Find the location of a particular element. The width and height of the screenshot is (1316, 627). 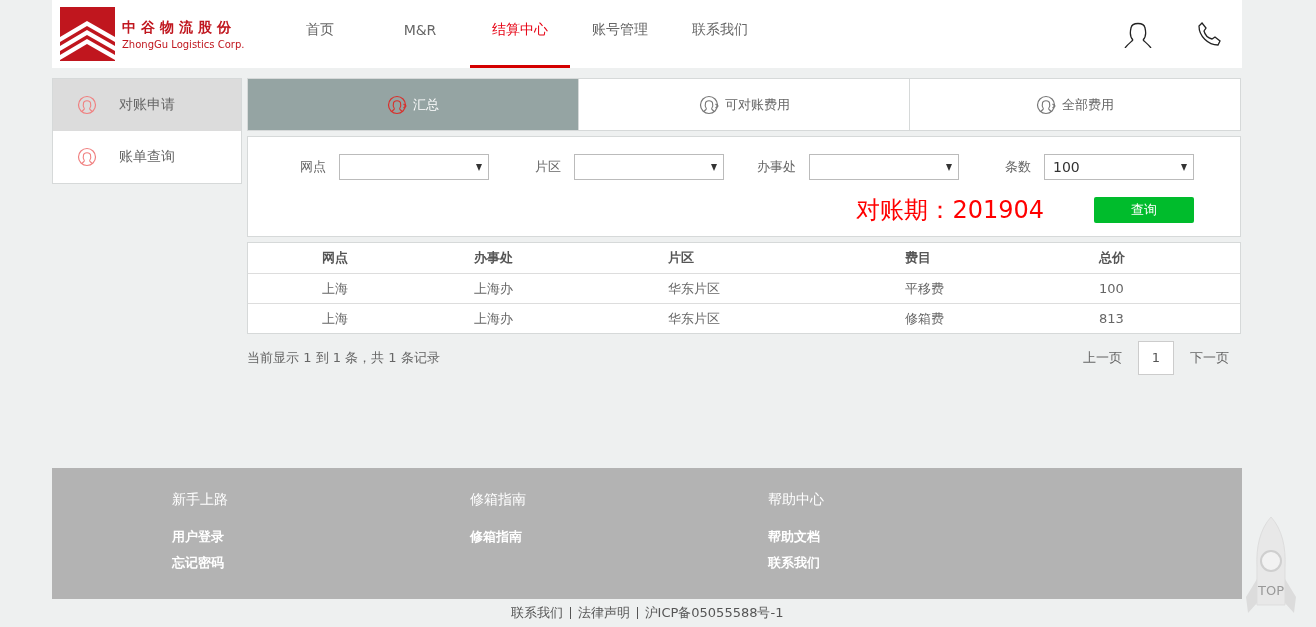

tab: 全部费用 is located at coordinates (1074, 104).